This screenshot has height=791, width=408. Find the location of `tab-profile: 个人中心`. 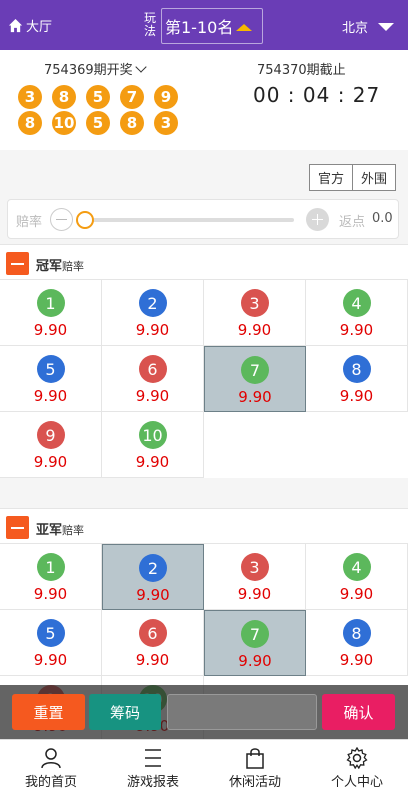

tab-profile: 个人中心 is located at coordinates (357, 765).